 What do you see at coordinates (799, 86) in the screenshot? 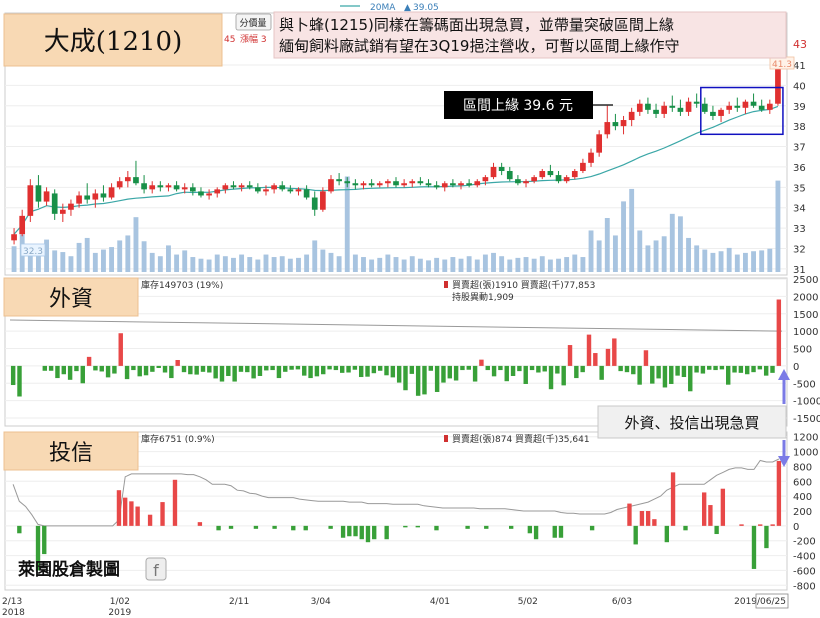
I see `price-tick-label: 40` at bounding box center [799, 86].